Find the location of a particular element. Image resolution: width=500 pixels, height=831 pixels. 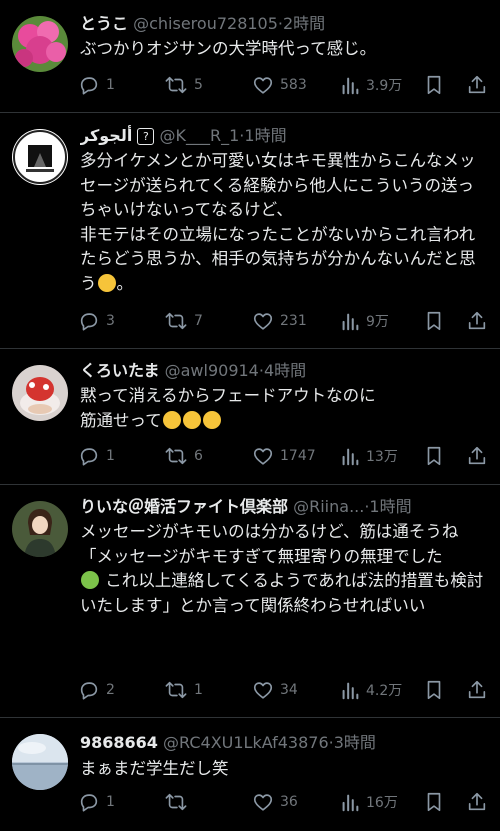

like-count: 34 is located at coordinates (289, 690).